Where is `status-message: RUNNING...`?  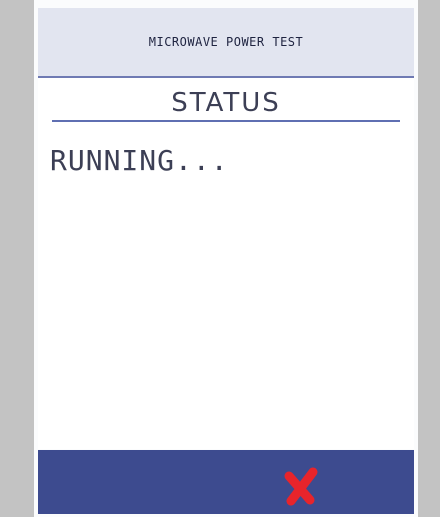 status-message: RUNNING... is located at coordinates (139, 160).